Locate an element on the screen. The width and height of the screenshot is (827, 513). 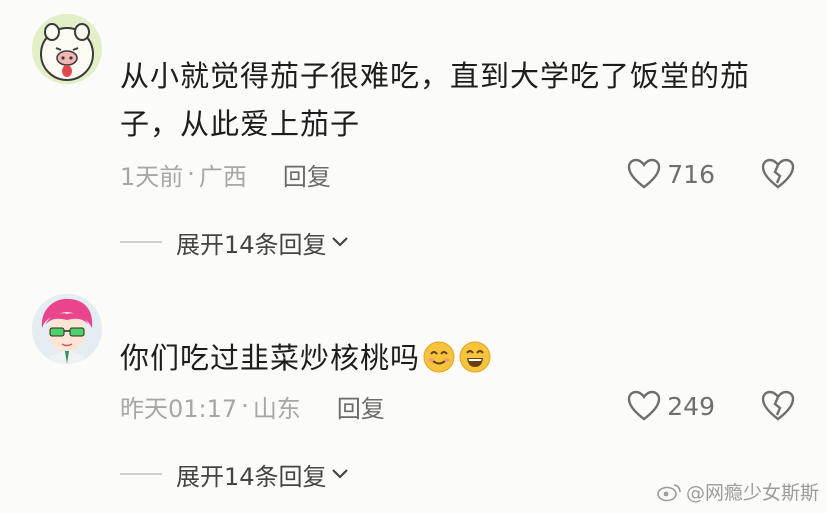
comment-location: 山东 is located at coordinates (276, 408).